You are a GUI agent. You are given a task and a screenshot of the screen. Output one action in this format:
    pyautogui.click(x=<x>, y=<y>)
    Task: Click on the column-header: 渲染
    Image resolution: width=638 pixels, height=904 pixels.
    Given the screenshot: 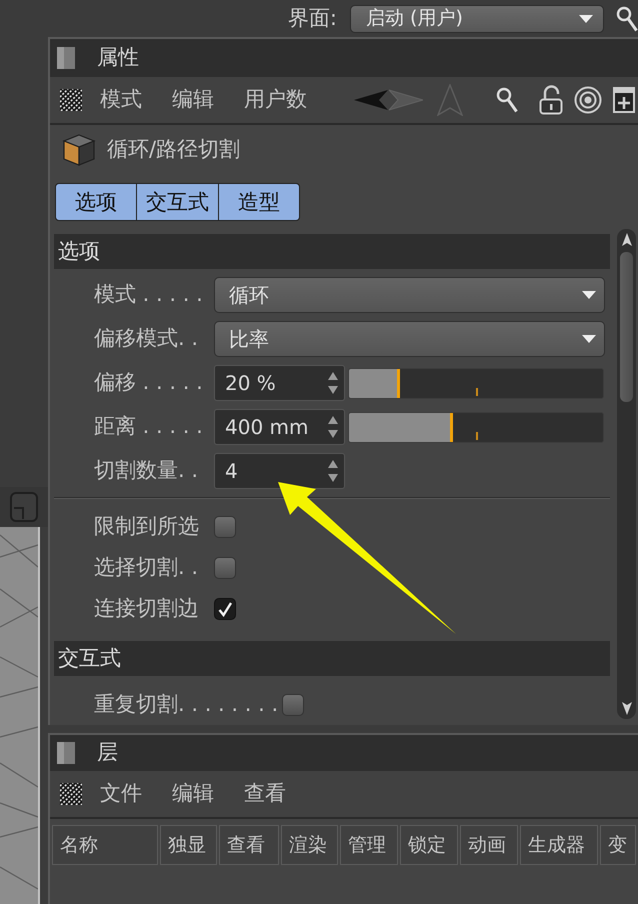 What is the action you would take?
    pyautogui.click(x=309, y=845)
    